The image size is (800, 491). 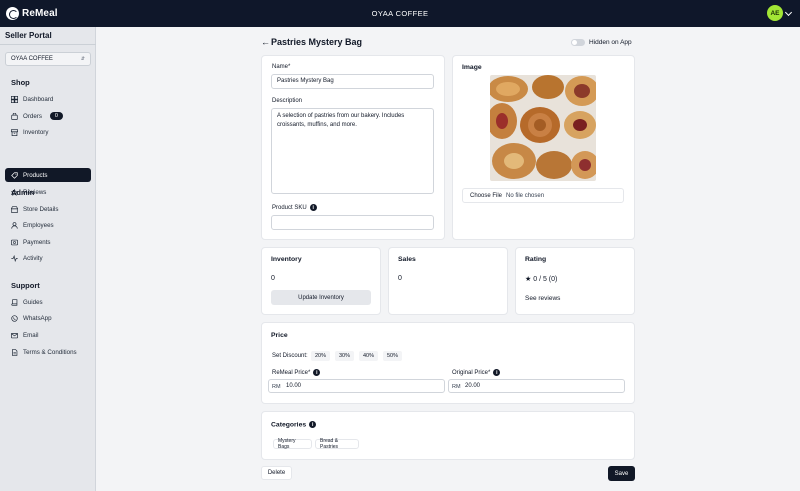 What do you see at coordinates (368, 356) in the screenshot?
I see `discount-40-button: 40%` at bounding box center [368, 356].